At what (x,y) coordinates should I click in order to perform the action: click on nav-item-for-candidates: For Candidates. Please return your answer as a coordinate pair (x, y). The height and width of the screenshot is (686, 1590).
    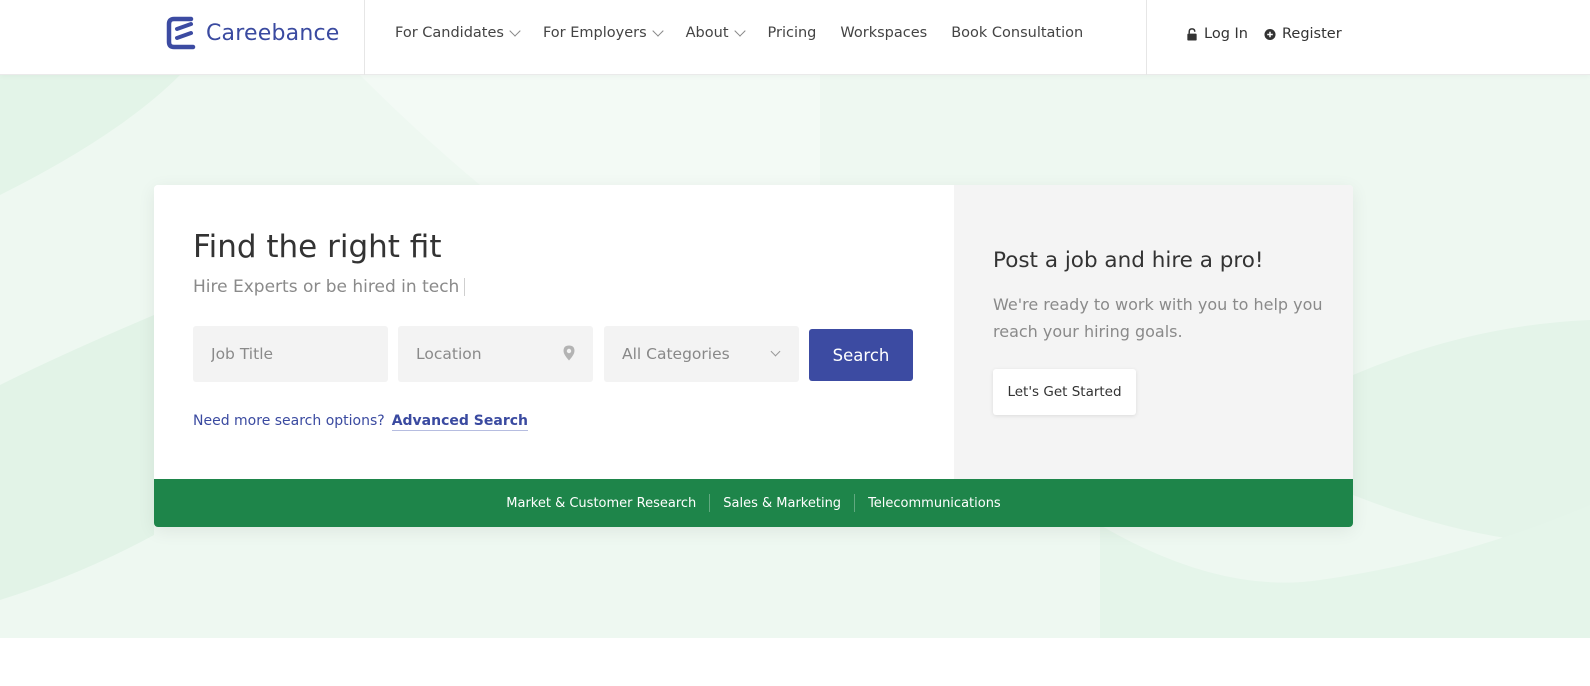
    Looking at the image, I should click on (458, 33).